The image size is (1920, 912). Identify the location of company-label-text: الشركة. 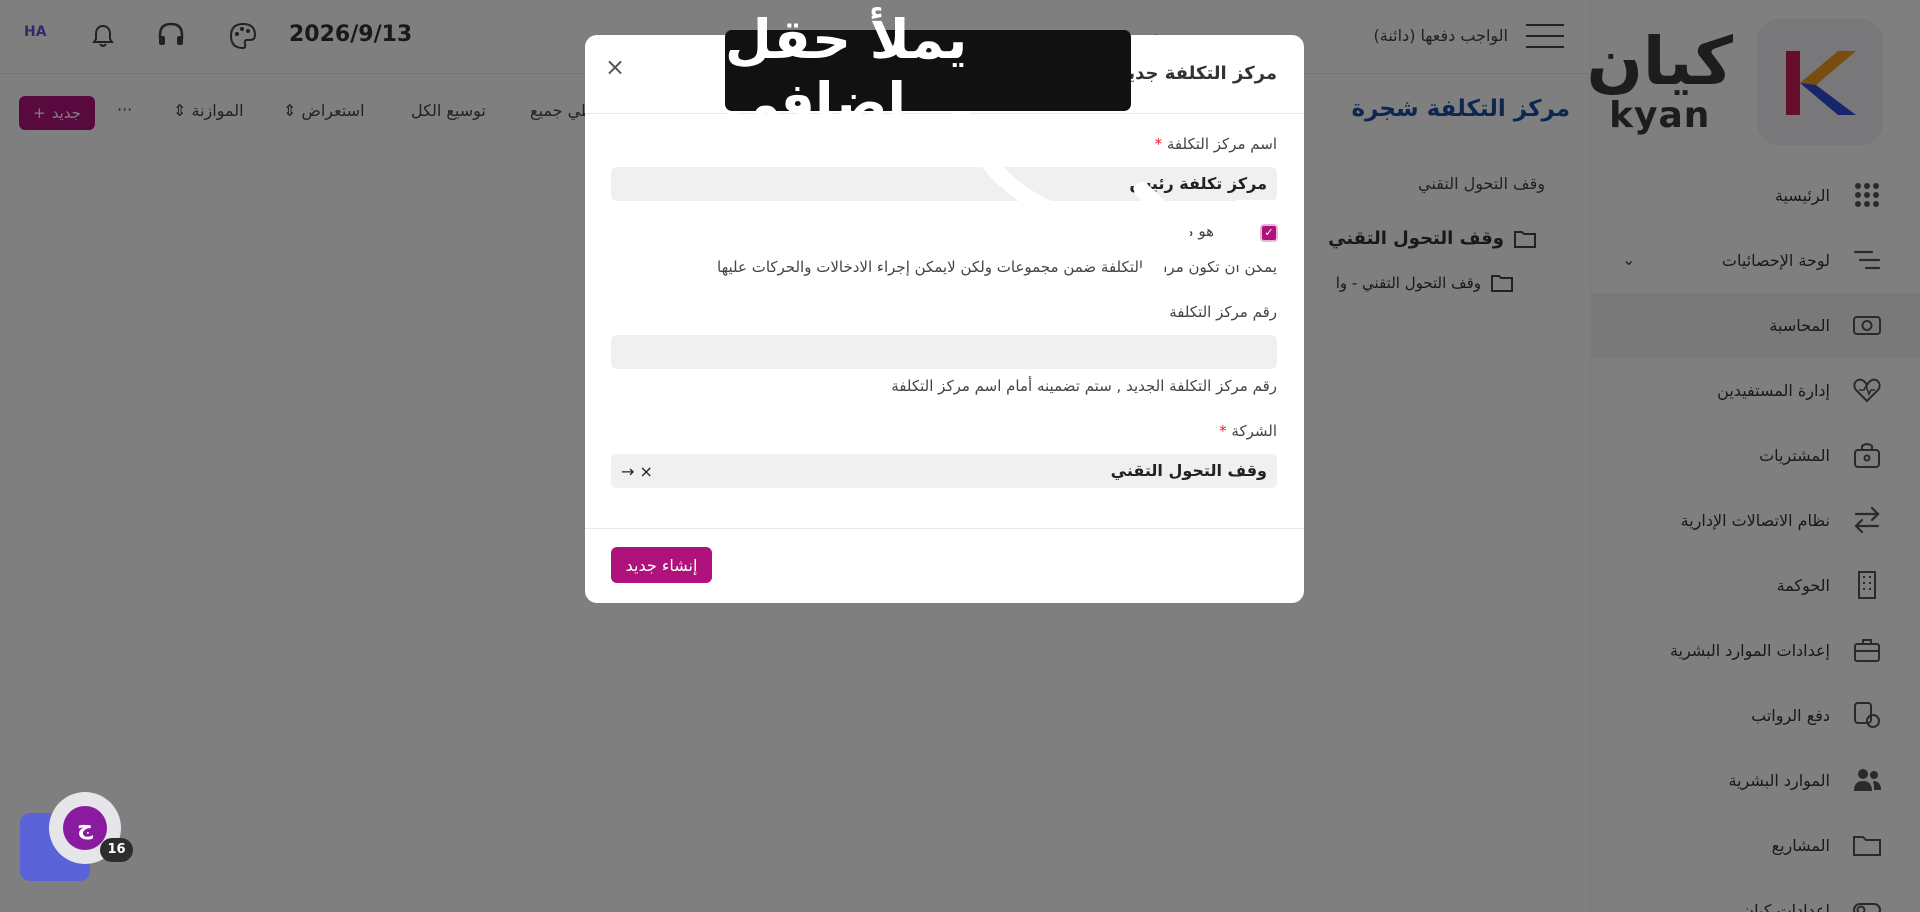
(1254, 431).